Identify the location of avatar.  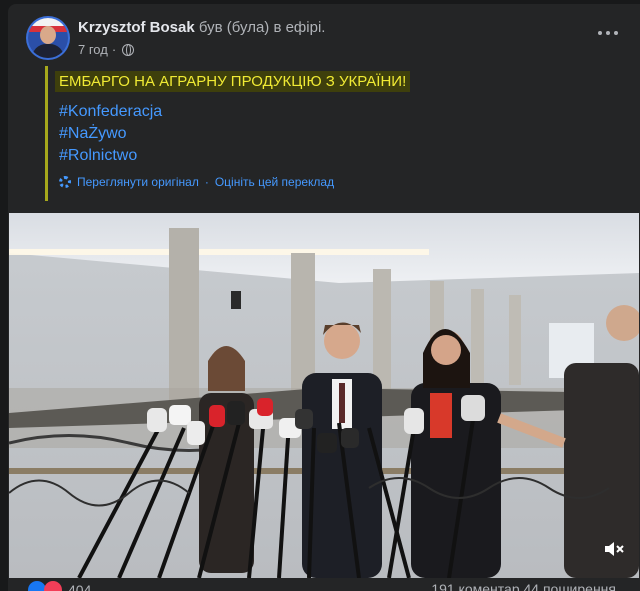
(48, 38).